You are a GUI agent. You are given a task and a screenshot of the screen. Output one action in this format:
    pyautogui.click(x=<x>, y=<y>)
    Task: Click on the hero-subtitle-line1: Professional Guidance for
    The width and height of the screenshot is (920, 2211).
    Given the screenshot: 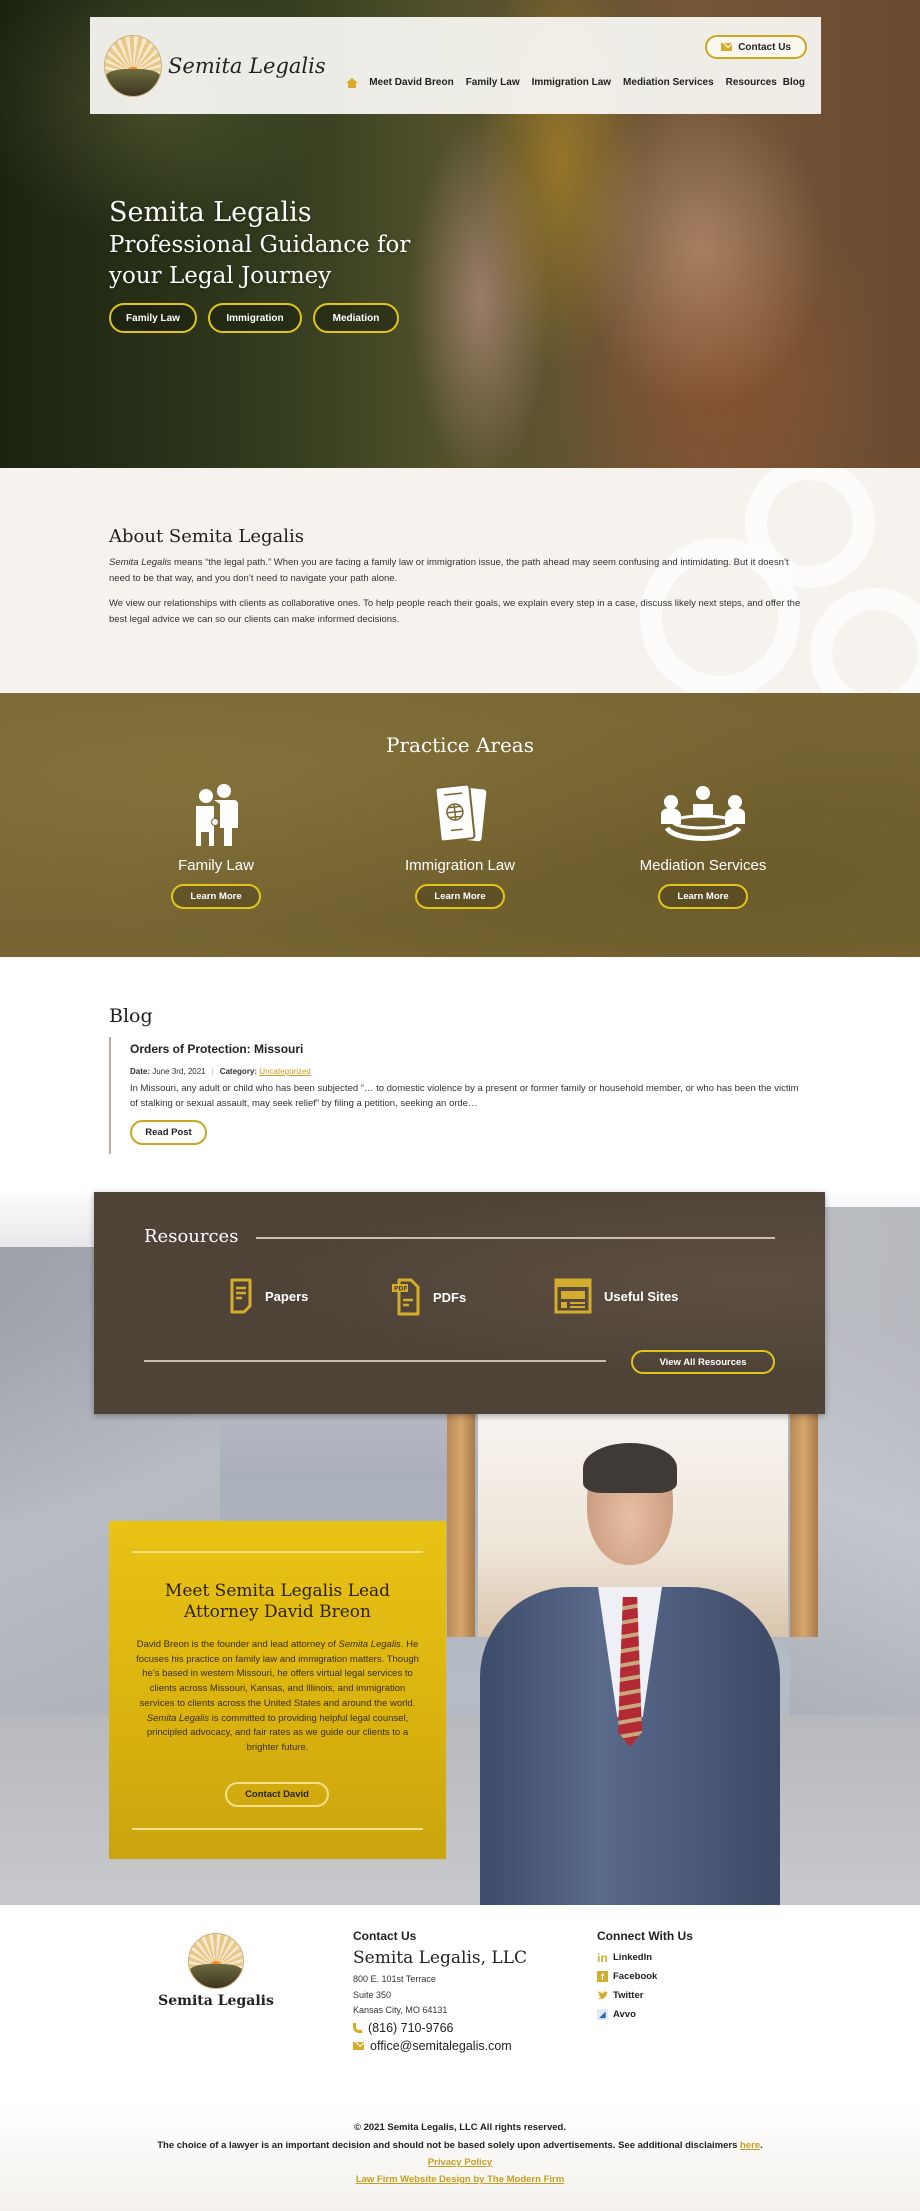 What is the action you would take?
    pyautogui.click(x=260, y=245)
    